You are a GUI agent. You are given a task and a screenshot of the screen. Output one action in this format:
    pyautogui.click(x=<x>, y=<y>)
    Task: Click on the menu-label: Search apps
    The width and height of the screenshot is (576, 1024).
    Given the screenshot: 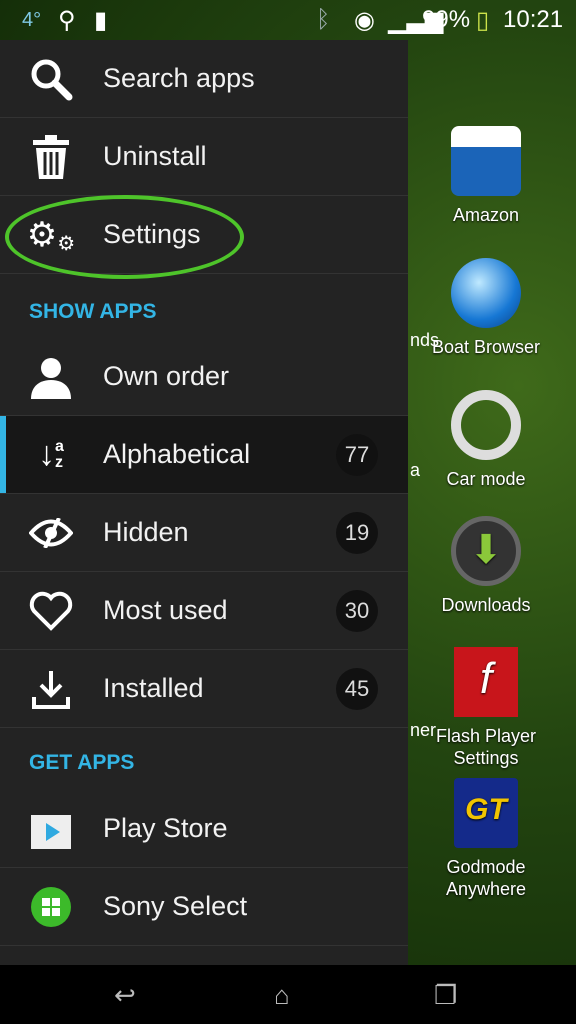 What is the action you would take?
    pyautogui.click(x=179, y=78)
    